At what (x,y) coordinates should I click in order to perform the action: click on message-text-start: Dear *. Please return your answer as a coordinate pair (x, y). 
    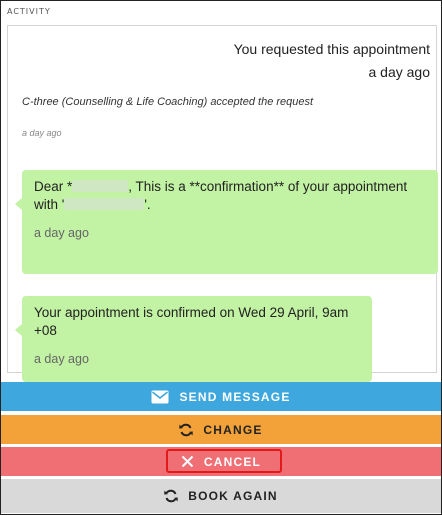
    Looking at the image, I should click on (53, 186).